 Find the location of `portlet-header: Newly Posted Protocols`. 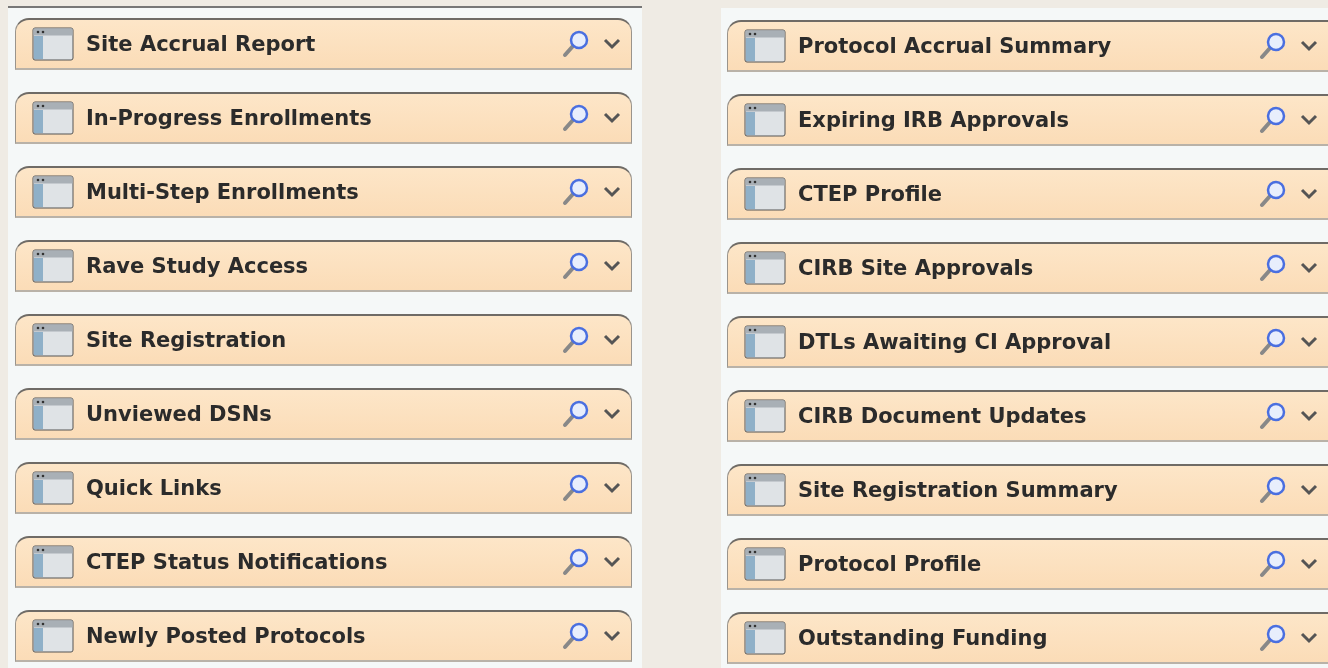

portlet-header: Newly Posted Protocols is located at coordinates (323, 636).